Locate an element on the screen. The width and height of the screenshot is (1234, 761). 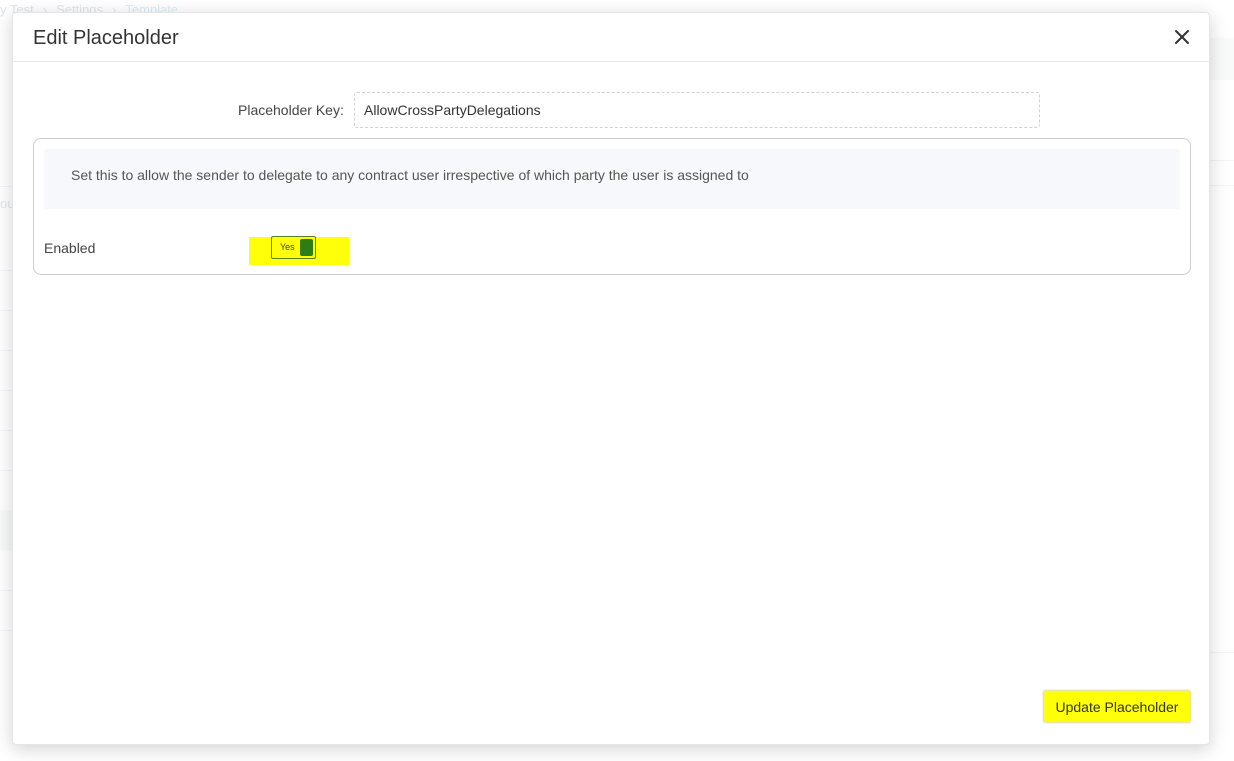
enabled-label: Enabled is located at coordinates (70, 248).